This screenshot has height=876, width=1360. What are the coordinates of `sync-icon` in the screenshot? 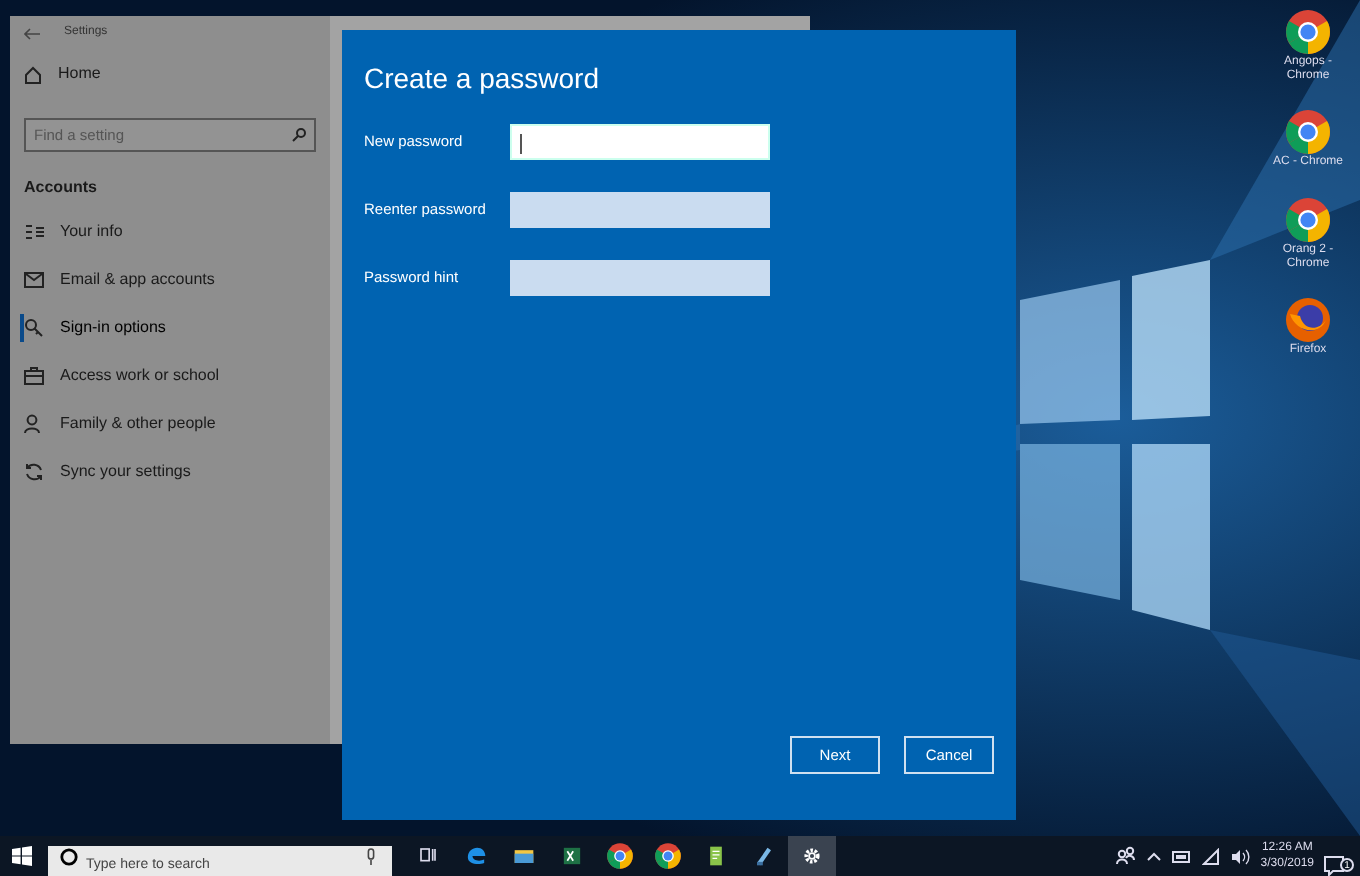 It's located at (34, 472).